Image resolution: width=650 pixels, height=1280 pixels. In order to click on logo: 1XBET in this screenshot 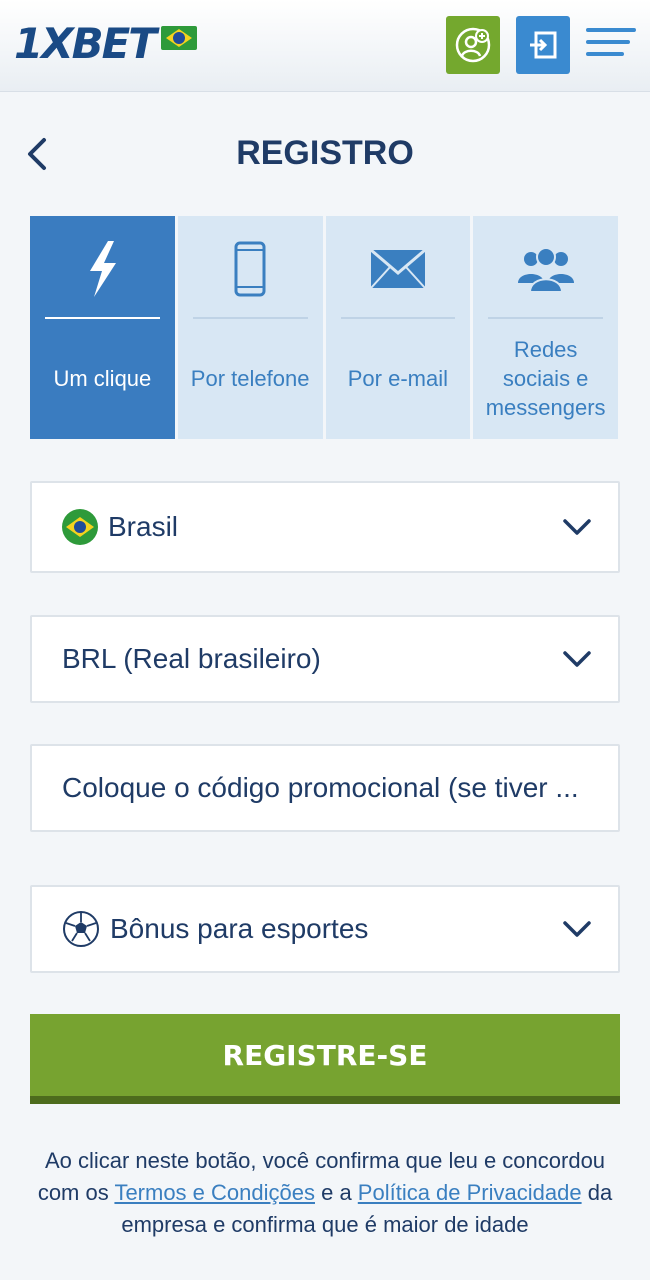, I will do `click(105, 44)`.